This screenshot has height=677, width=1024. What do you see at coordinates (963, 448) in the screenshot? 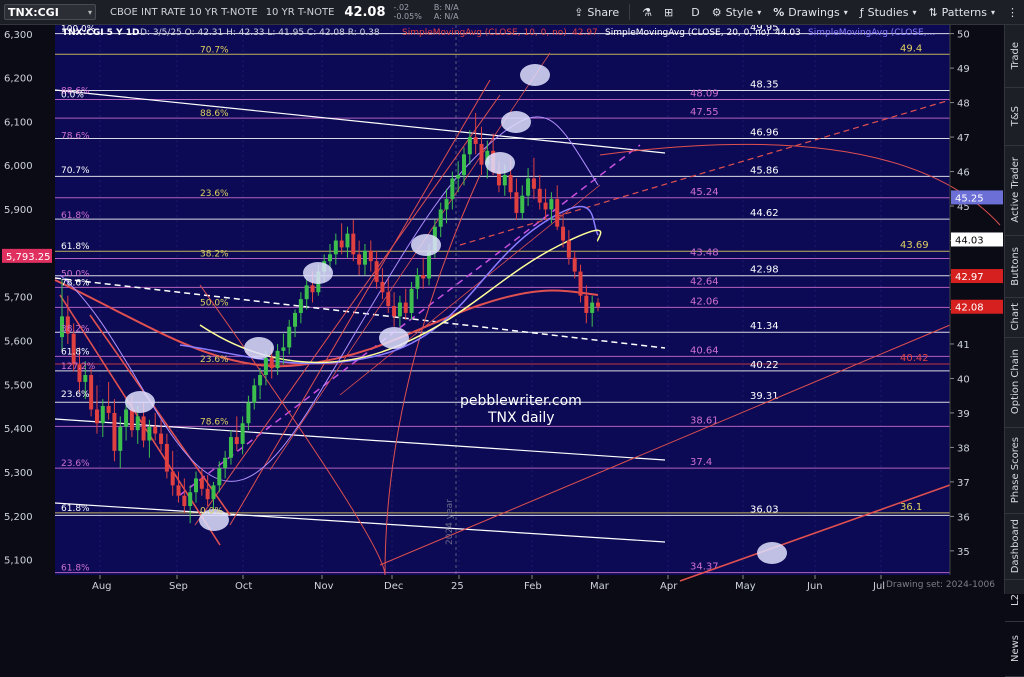
I see `right-tick-label: 38` at bounding box center [963, 448].